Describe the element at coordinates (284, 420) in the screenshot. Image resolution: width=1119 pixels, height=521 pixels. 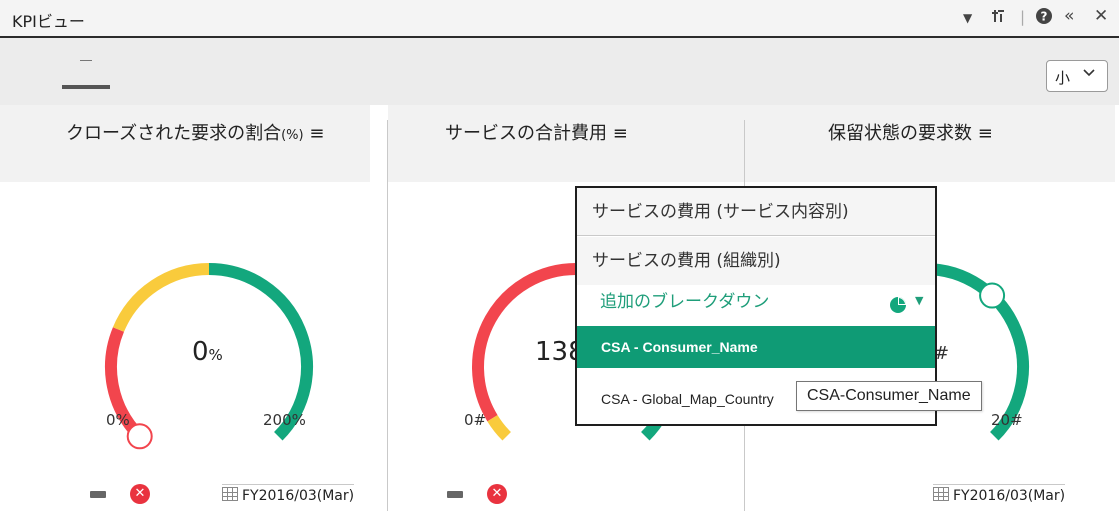
I see `gauge-max-label: 200%` at that location.